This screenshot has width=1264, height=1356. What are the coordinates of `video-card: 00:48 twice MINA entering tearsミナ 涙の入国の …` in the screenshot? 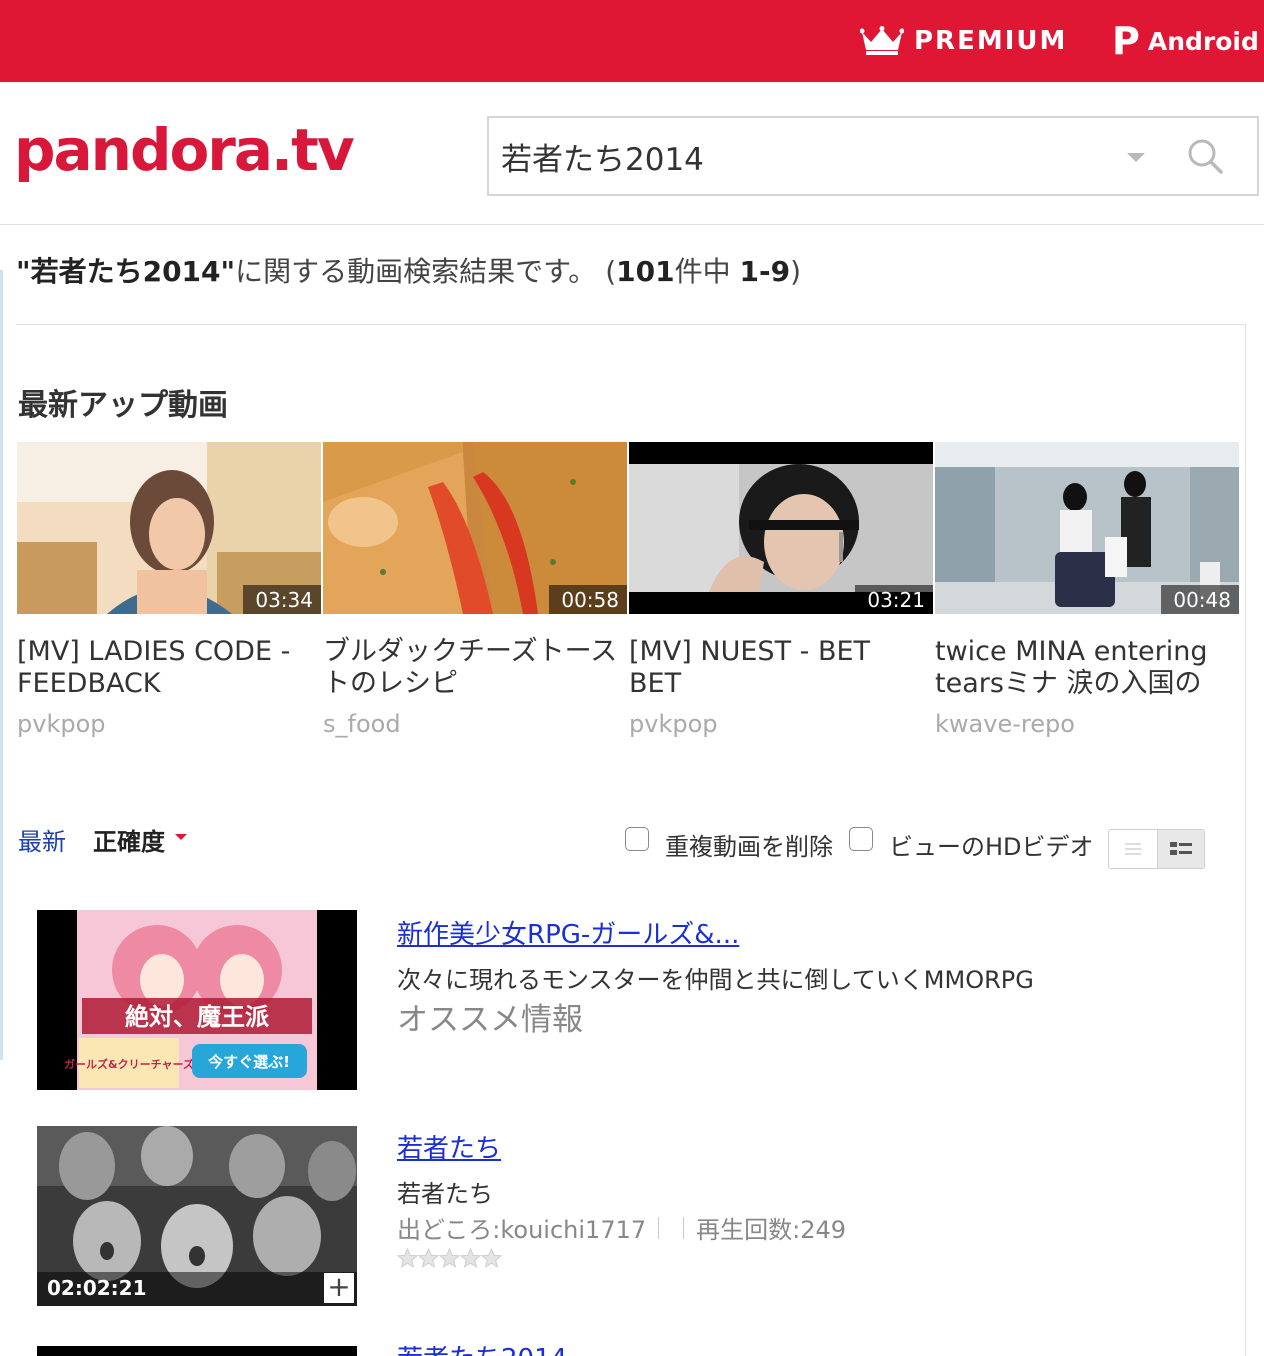 It's located at (1087, 597).